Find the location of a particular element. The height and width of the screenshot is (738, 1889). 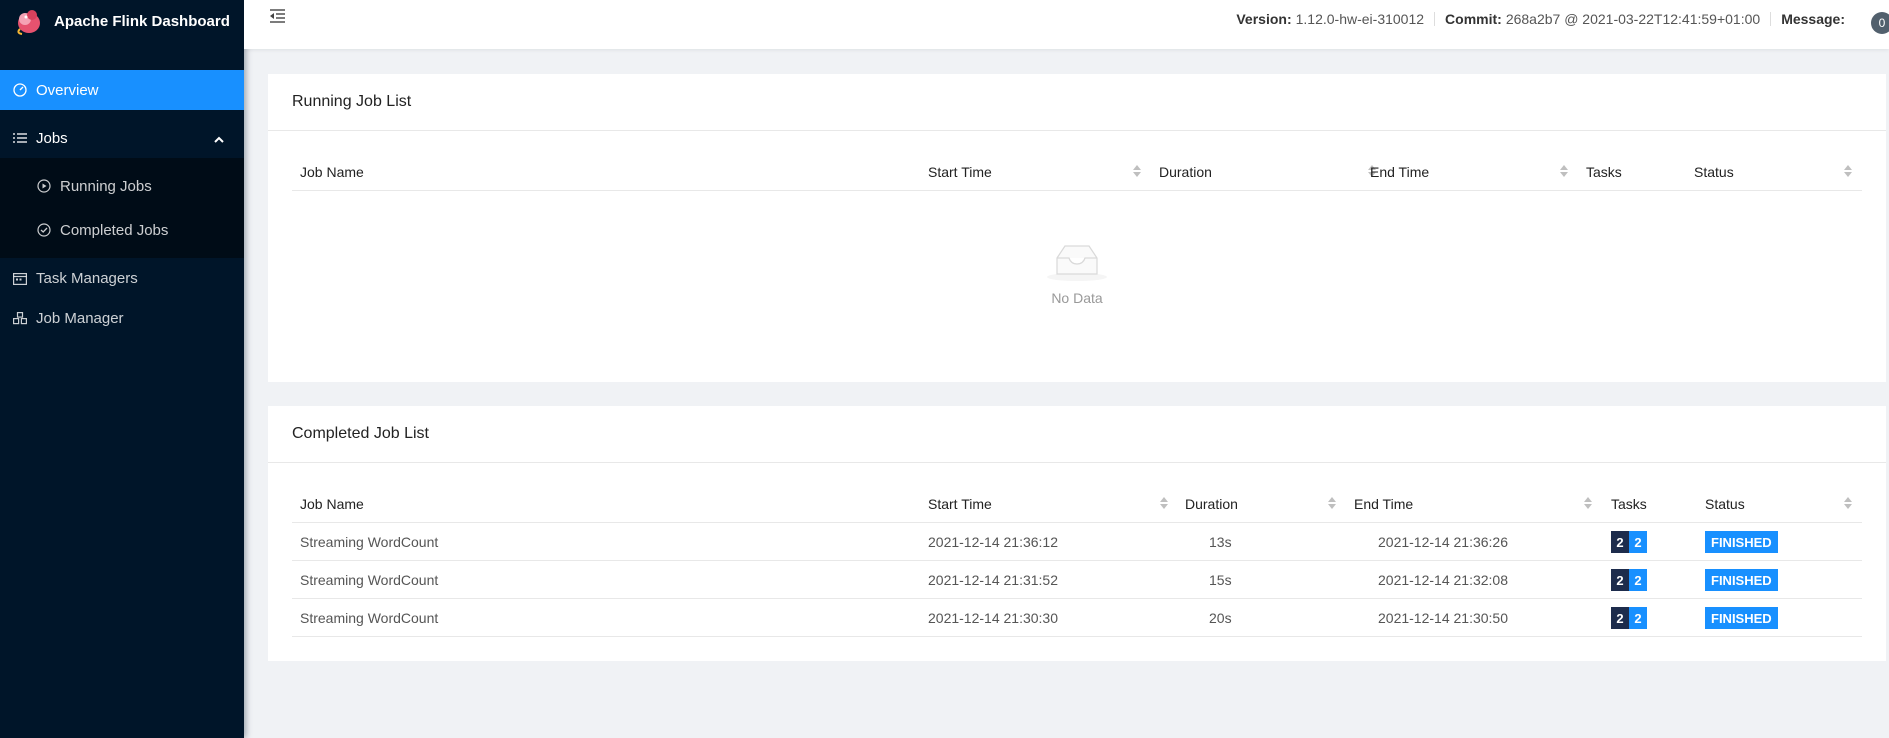

end-time-cell: 2021-12-14 21:36:26 is located at coordinates (1443, 542).